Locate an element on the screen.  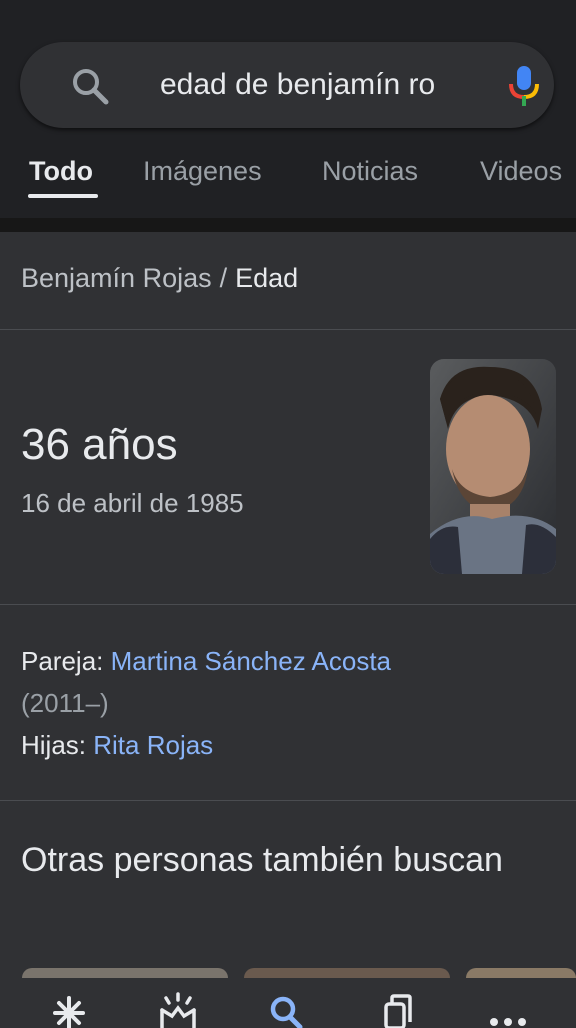
snapshot-icon is located at coordinates (178, 1010).